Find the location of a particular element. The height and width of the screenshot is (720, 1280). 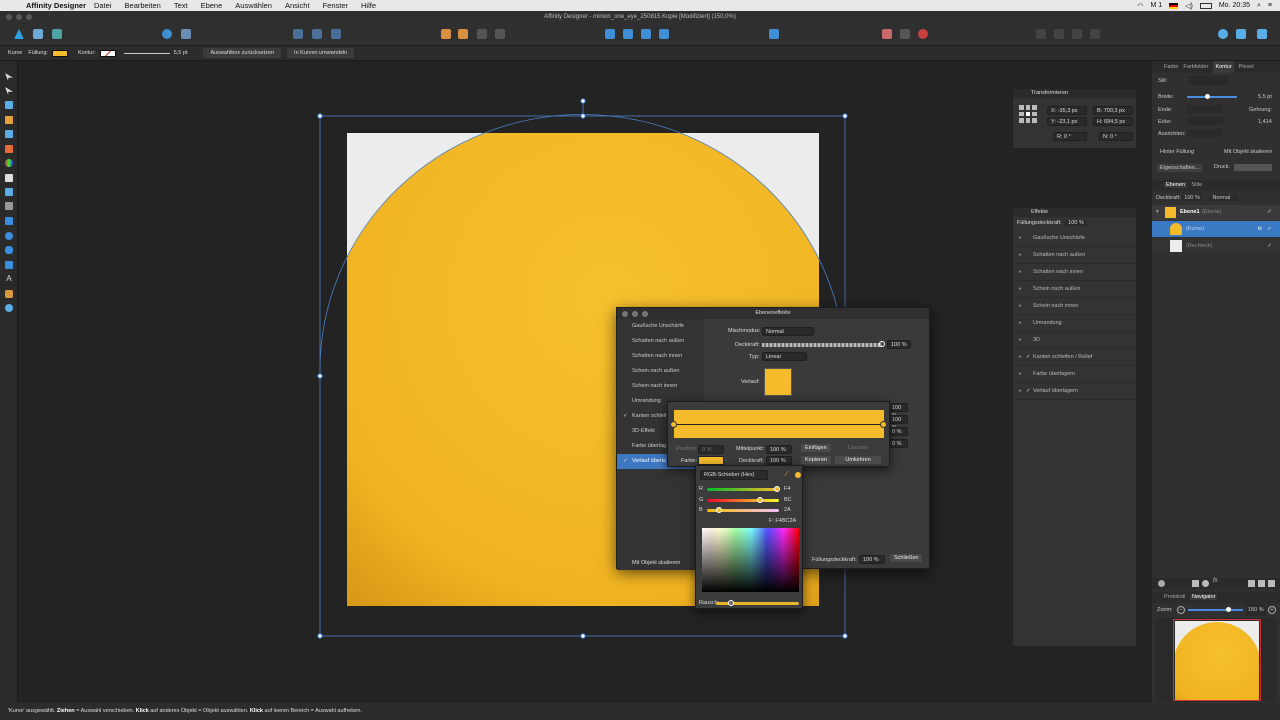

noise-slider-knob is located at coordinates (731, 603).